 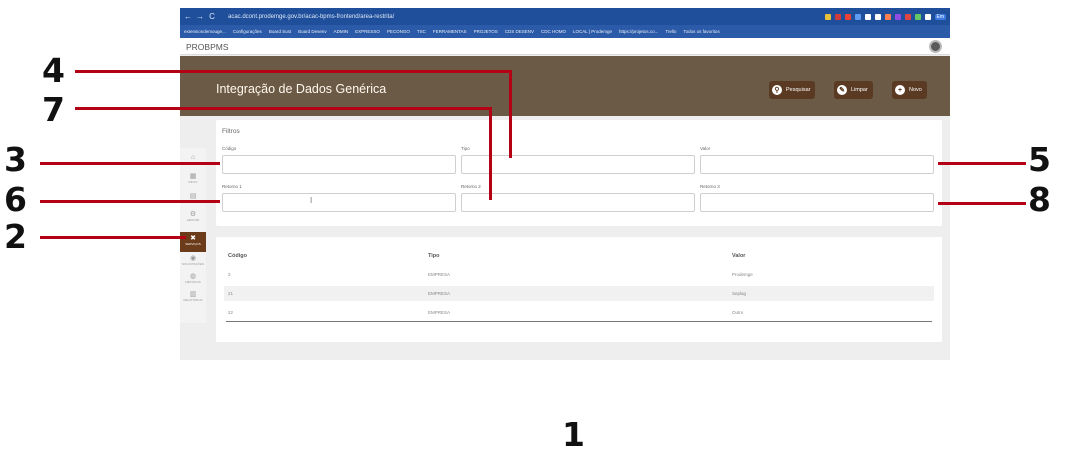 I want to click on search-icon: ⚲, so click(x=777, y=90).